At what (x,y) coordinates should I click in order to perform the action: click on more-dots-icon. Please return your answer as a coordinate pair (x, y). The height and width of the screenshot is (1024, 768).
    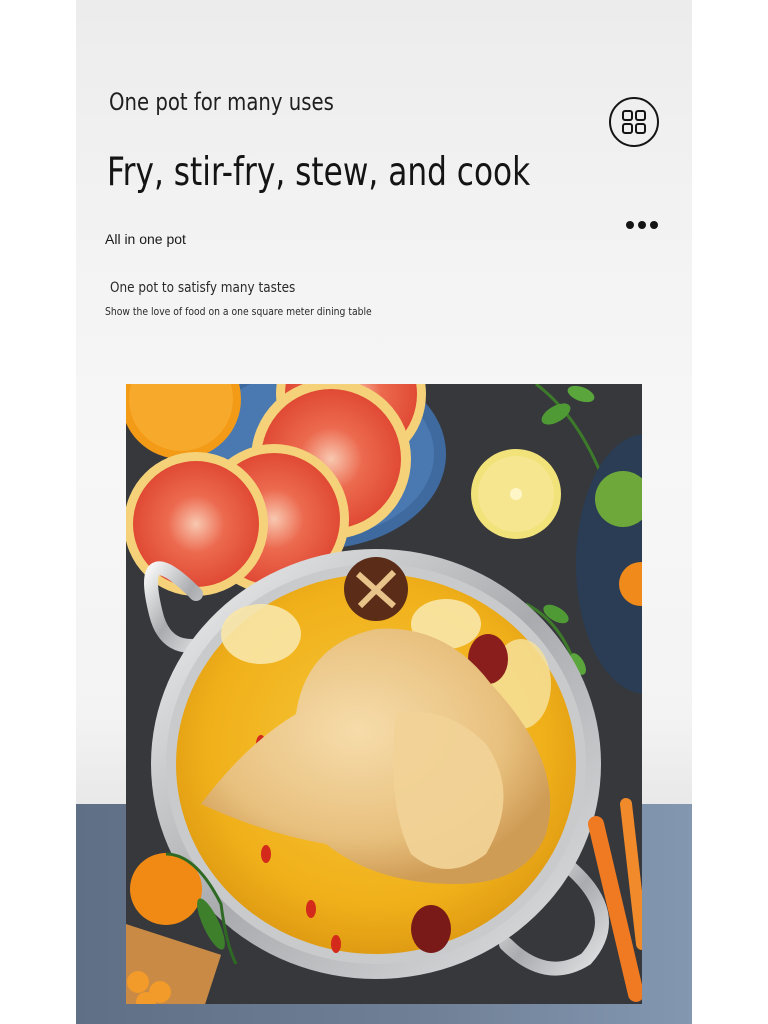
    Looking at the image, I should click on (642, 225).